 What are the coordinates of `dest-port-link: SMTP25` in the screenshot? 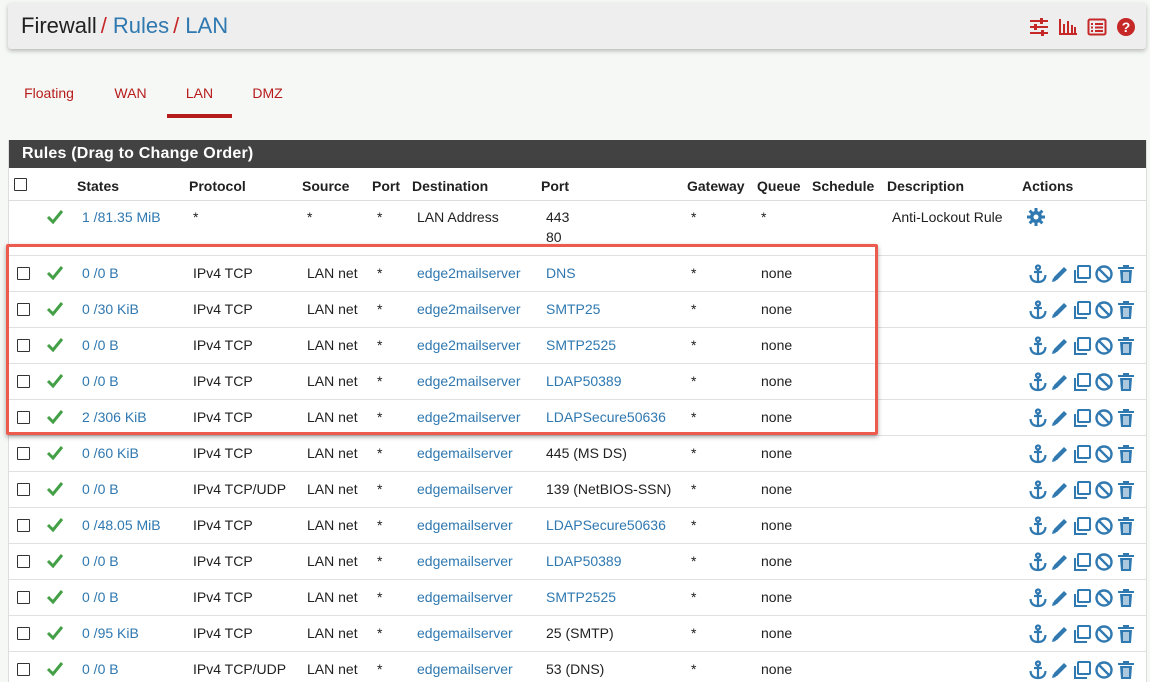 It's located at (573, 309).